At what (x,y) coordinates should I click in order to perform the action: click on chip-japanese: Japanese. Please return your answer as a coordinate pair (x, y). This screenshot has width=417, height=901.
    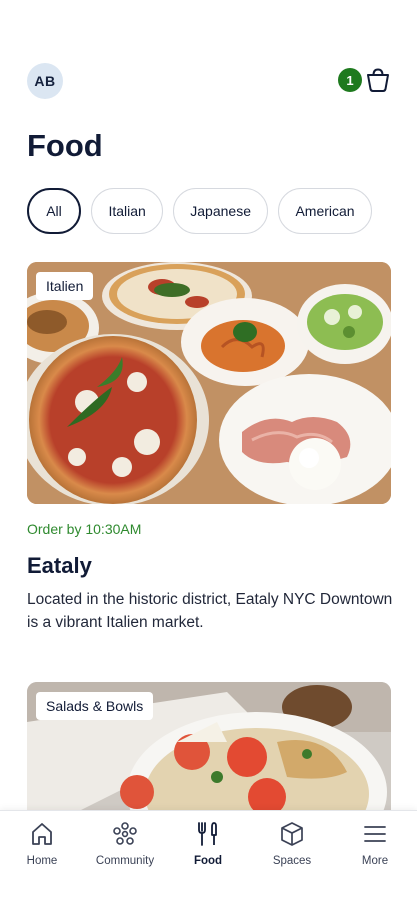
    Looking at the image, I should click on (220, 211).